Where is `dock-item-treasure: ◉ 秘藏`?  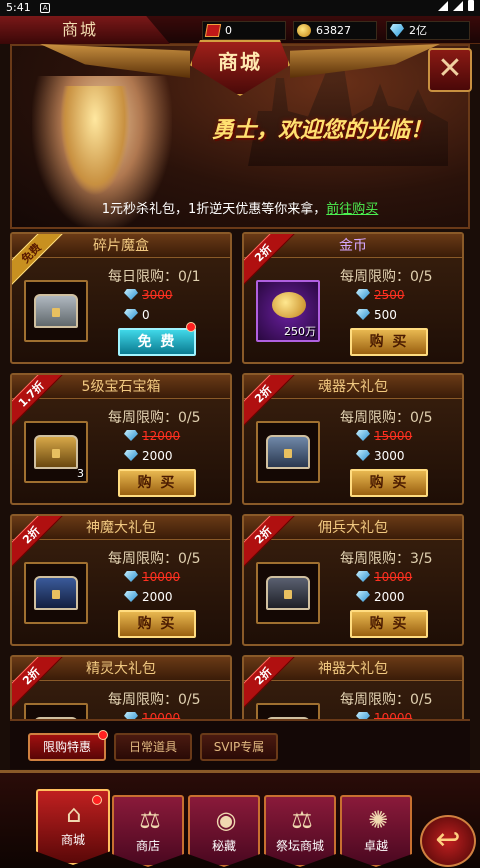
dock-item-treasure: ◉ 秘藏 is located at coordinates (224, 831).